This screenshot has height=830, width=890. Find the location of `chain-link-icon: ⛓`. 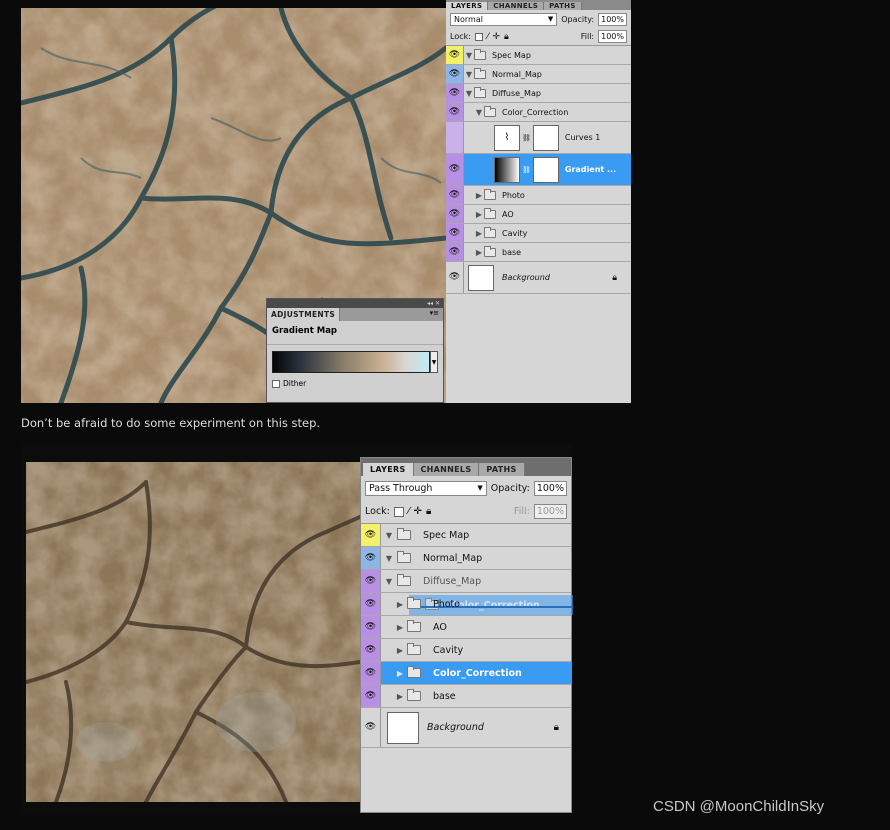

chain-link-icon: ⛓ is located at coordinates (526, 137).